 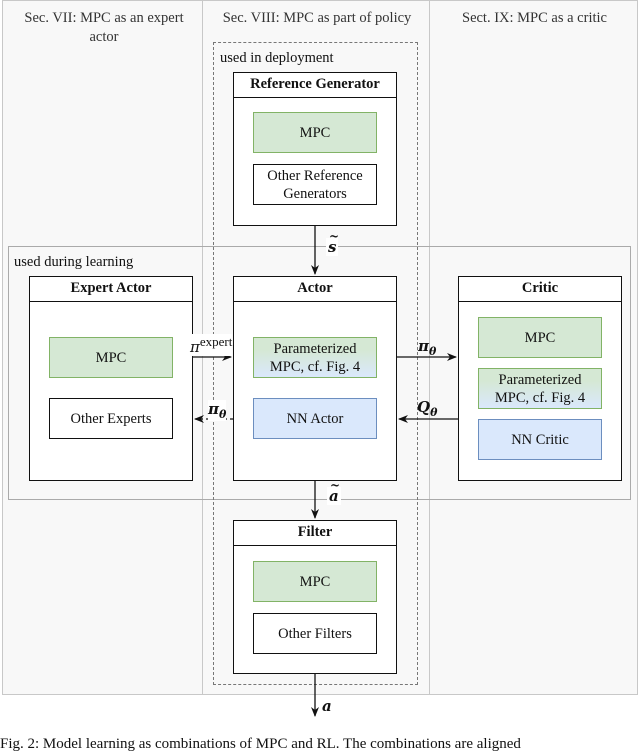 What do you see at coordinates (213, 409) in the screenshot?
I see `label-pi-theta-left-symbol: π` at bounding box center [213, 409].